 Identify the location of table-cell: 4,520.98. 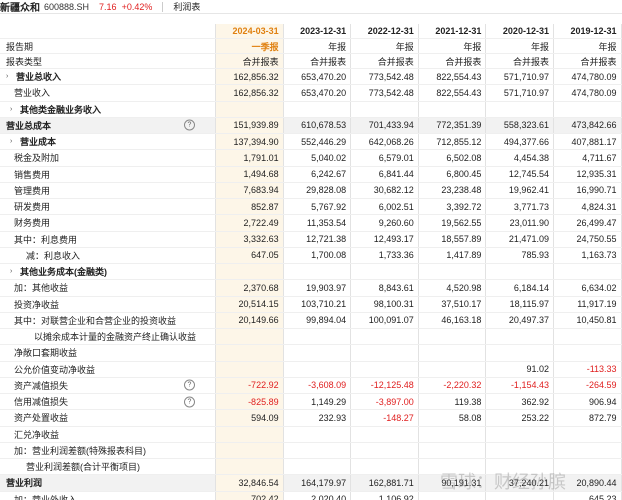
(453, 288).